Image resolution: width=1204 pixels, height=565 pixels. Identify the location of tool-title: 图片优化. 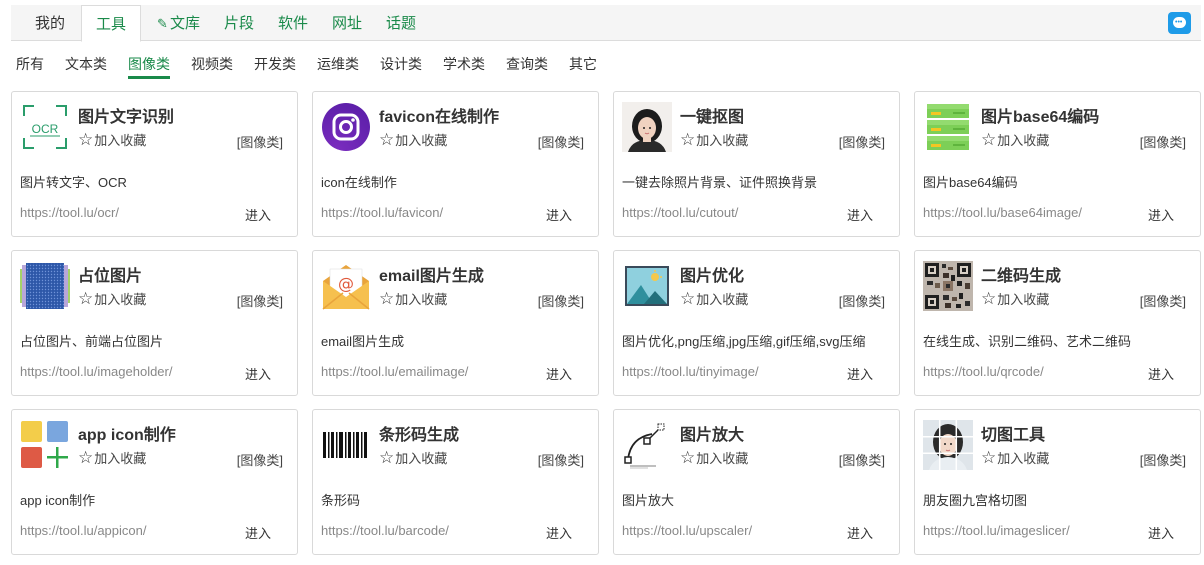
(712, 274).